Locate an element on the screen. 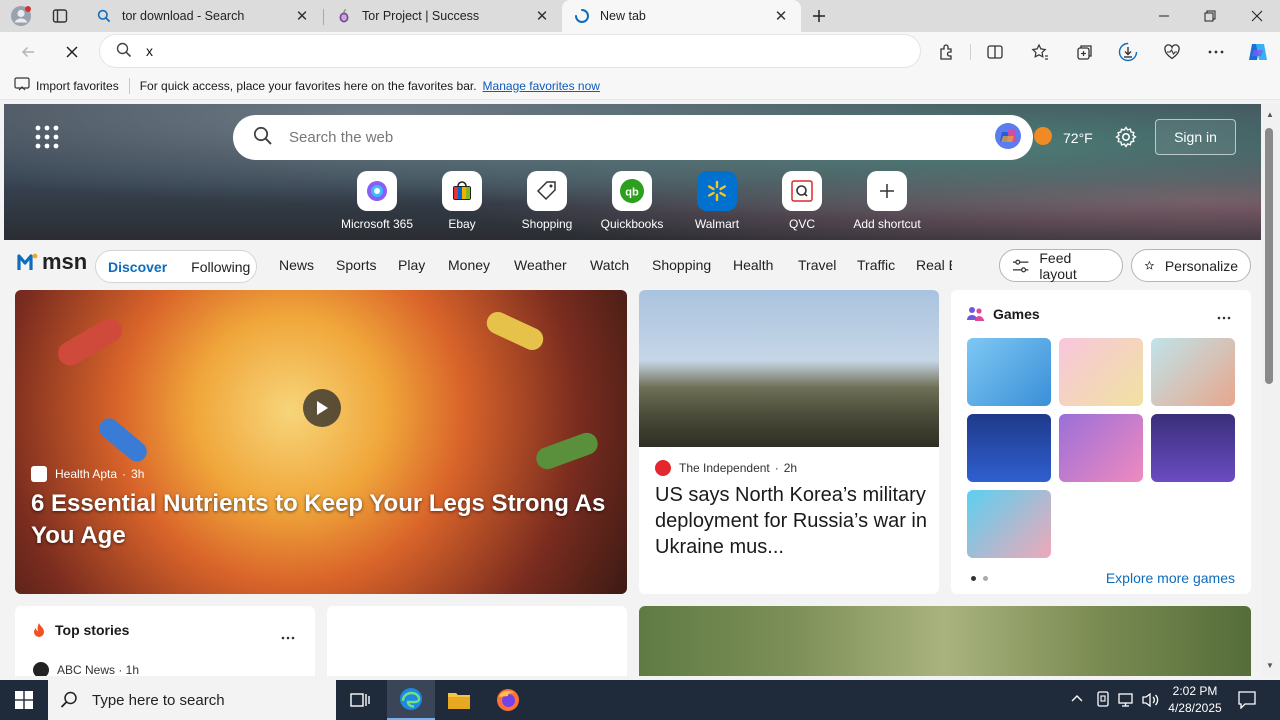 This screenshot has width=1280, height=720. stop-loading-button is located at coordinates (72, 52).